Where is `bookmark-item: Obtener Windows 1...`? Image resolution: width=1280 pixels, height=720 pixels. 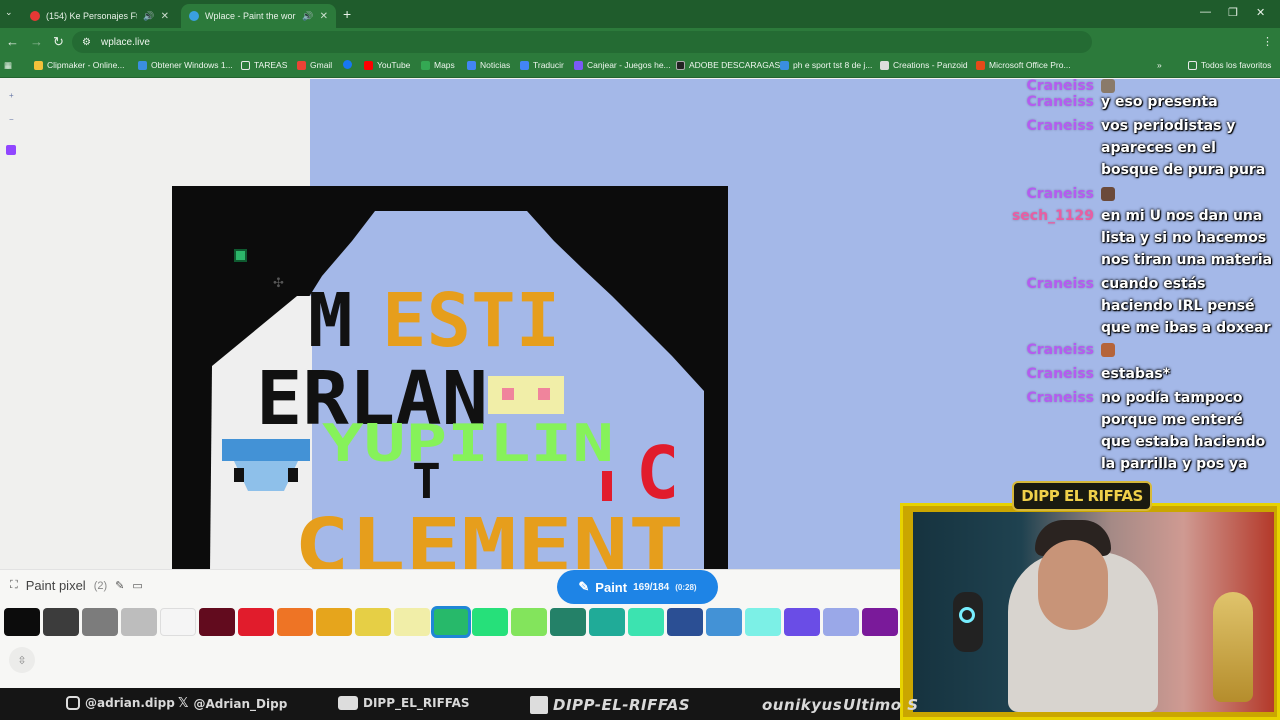 bookmark-item: Obtener Windows 1... is located at coordinates (185, 65).